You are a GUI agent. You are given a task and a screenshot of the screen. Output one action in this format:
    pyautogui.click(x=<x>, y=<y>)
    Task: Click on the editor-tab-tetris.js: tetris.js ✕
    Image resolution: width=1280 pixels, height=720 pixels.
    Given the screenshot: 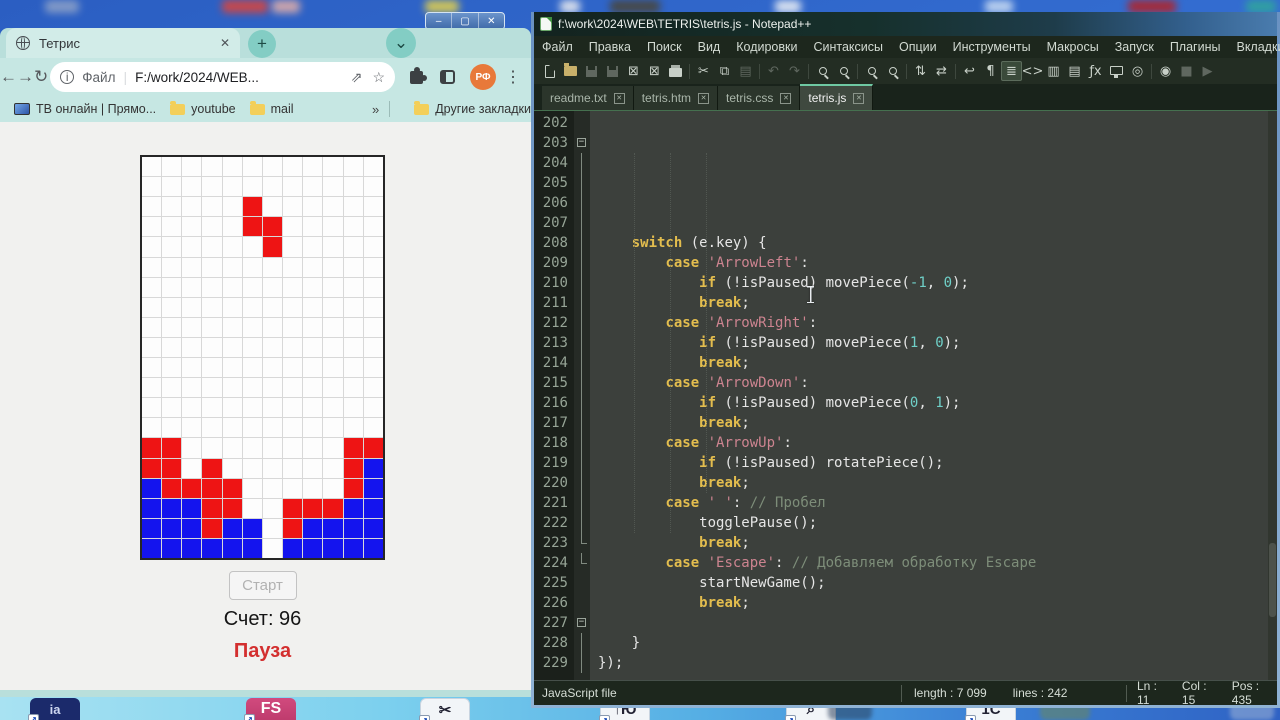 What is the action you would take?
    pyautogui.click(x=837, y=97)
    